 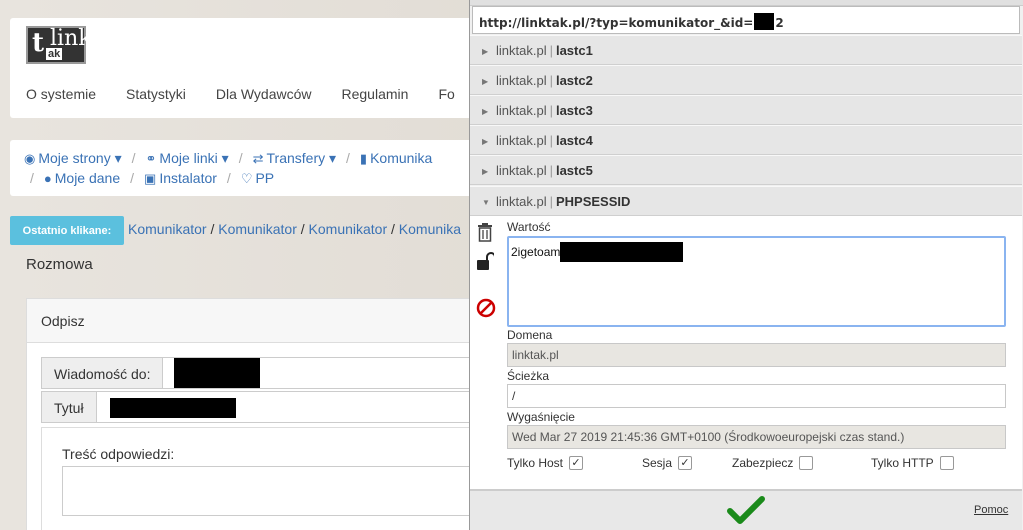 What do you see at coordinates (763, 463) in the screenshot?
I see `secure-label: Zabezpiecz` at bounding box center [763, 463].